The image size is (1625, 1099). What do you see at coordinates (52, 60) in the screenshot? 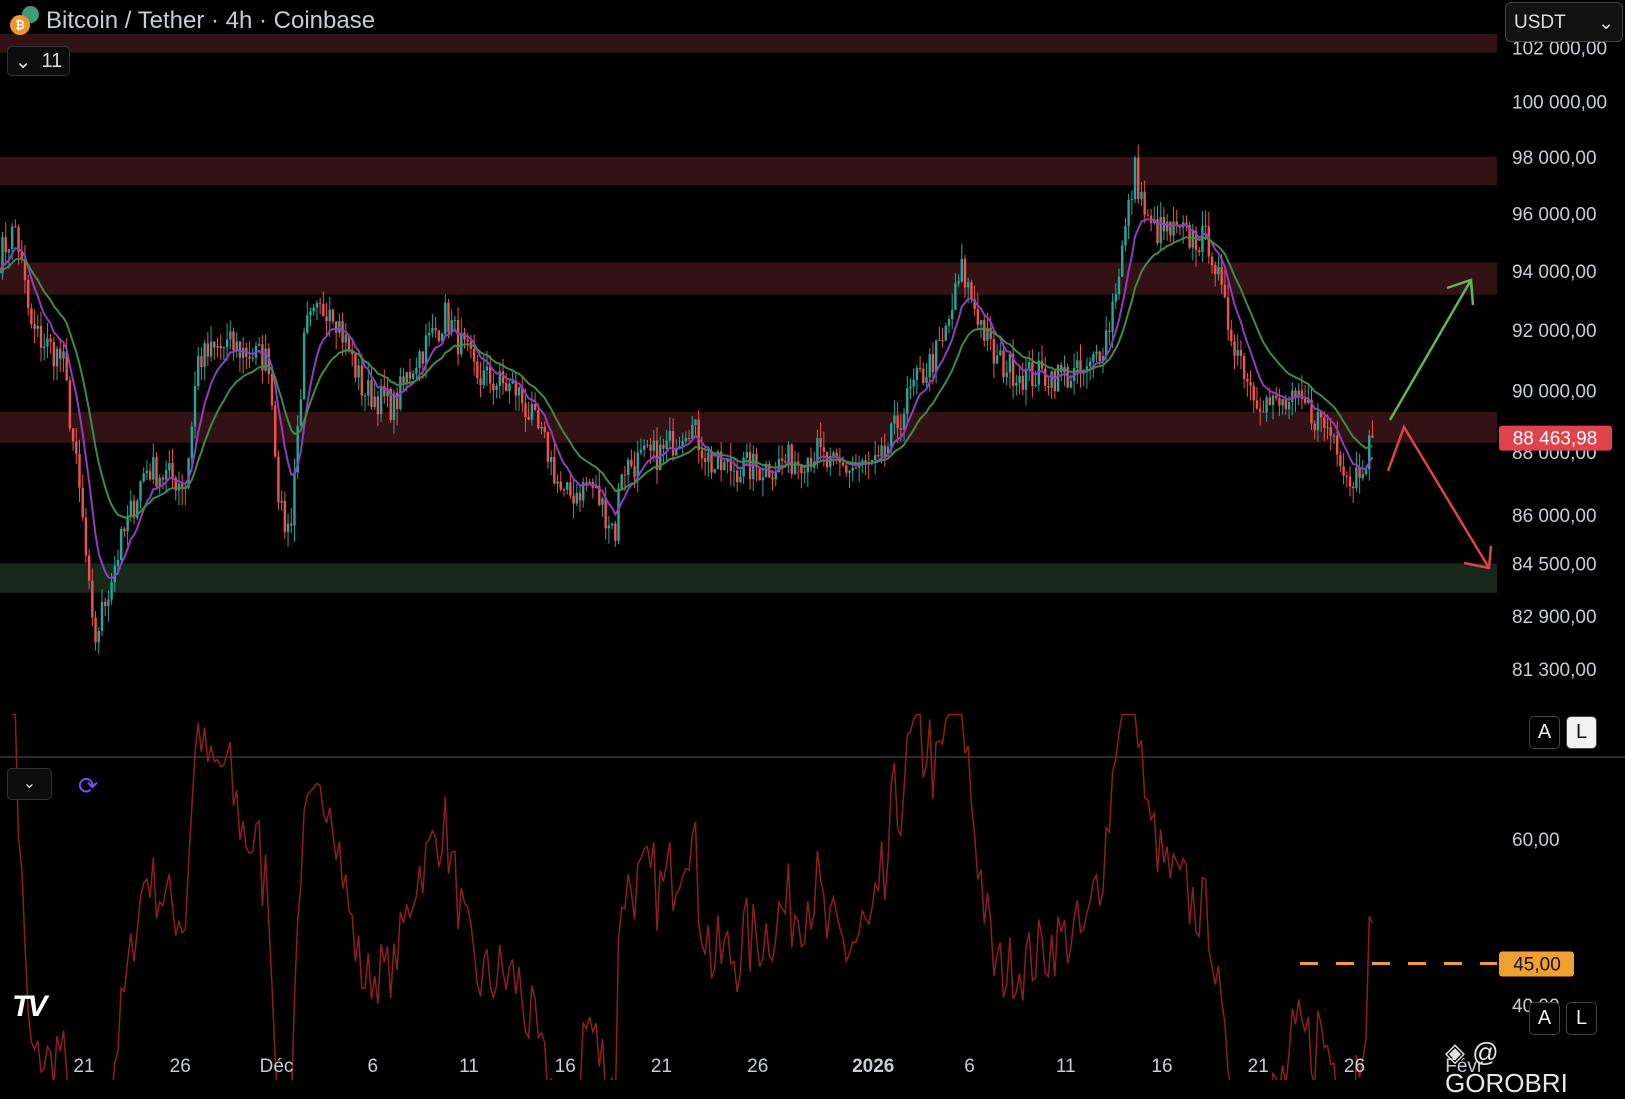
I see `indicator-count: 11` at bounding box center [52, 60].